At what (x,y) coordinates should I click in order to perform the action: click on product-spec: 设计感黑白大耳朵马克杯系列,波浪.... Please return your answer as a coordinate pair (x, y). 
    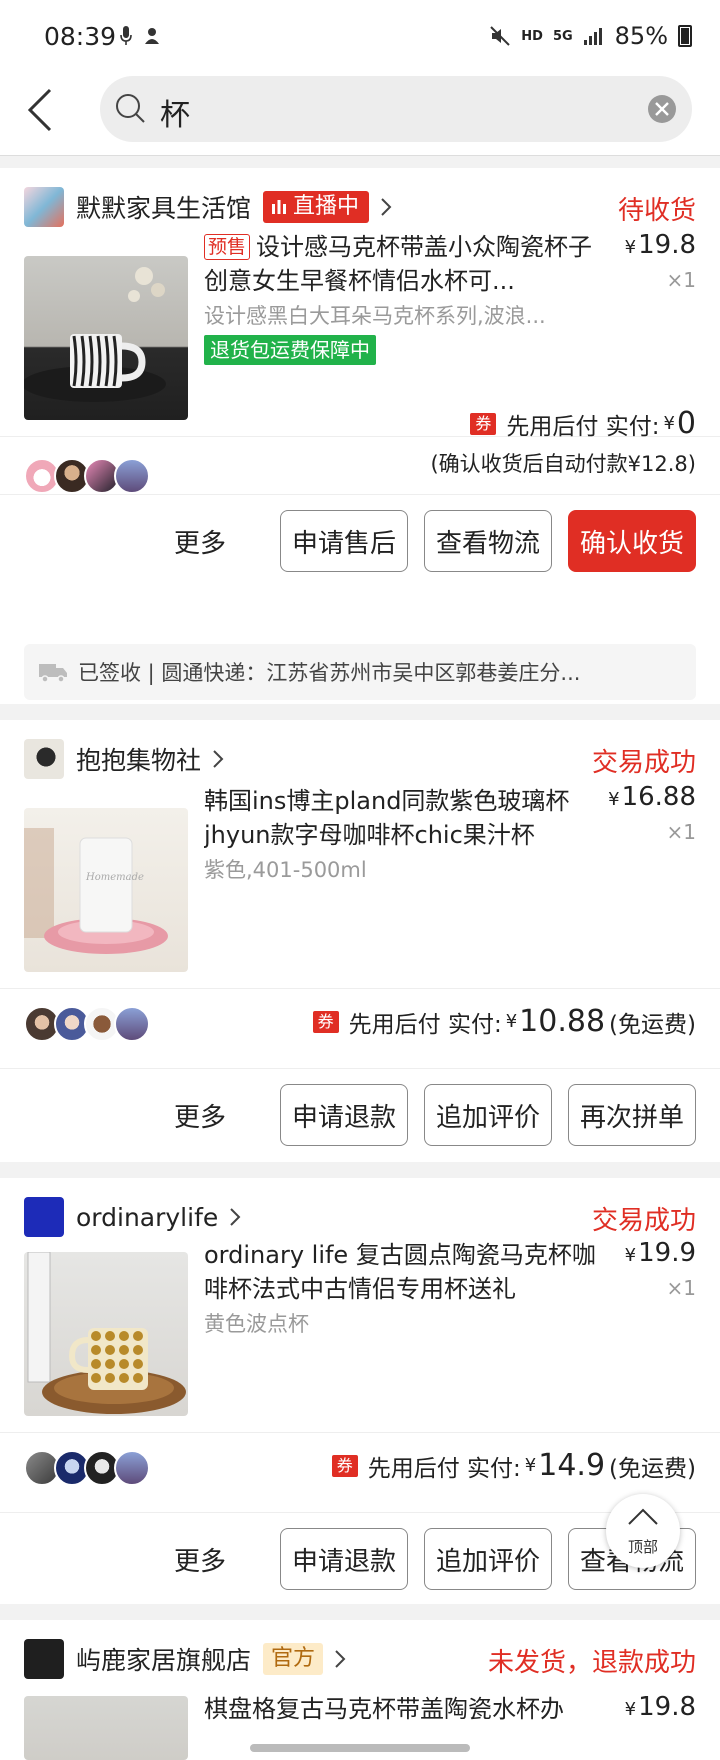
    Looking at the image, I should click on (375, 316).